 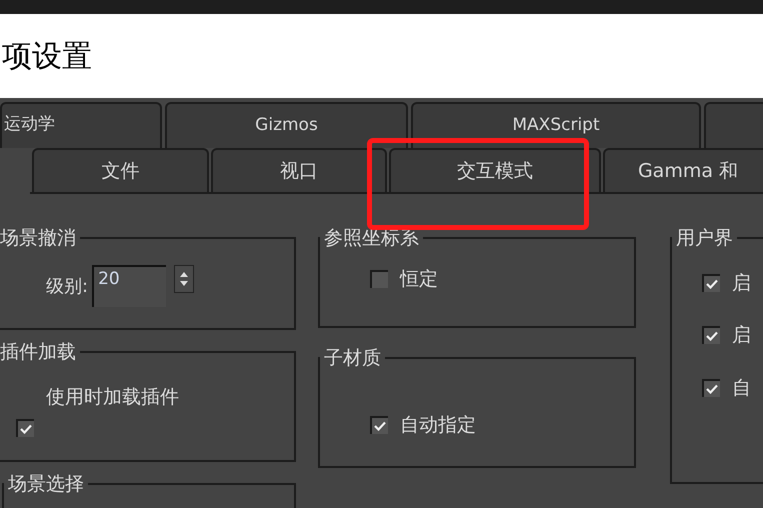 What do you see at coordinates (67, 286) in the screenshot?
I see `field-label: 级别:` at bounding box center [67, 286].